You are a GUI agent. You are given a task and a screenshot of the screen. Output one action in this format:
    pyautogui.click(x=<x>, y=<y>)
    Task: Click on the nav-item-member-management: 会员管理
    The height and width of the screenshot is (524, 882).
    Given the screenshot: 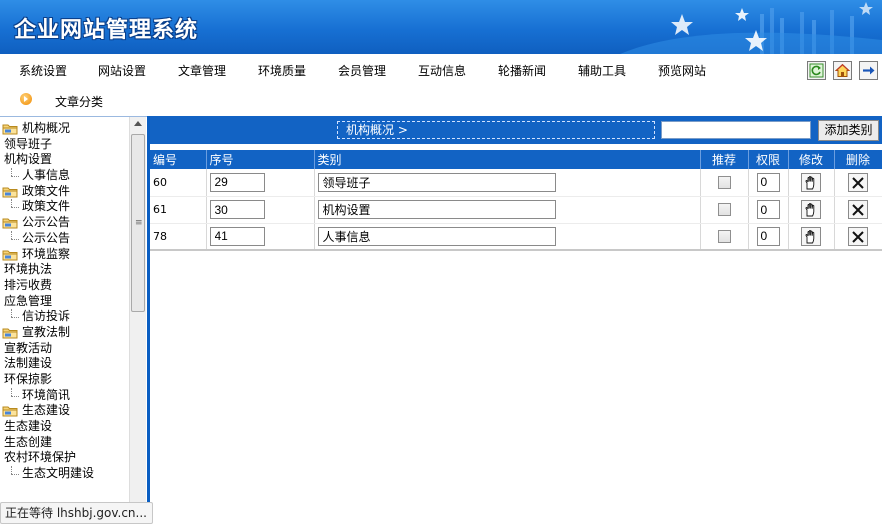 What is the action you would take?
    pyautogui.click(x=362, y=70)
    